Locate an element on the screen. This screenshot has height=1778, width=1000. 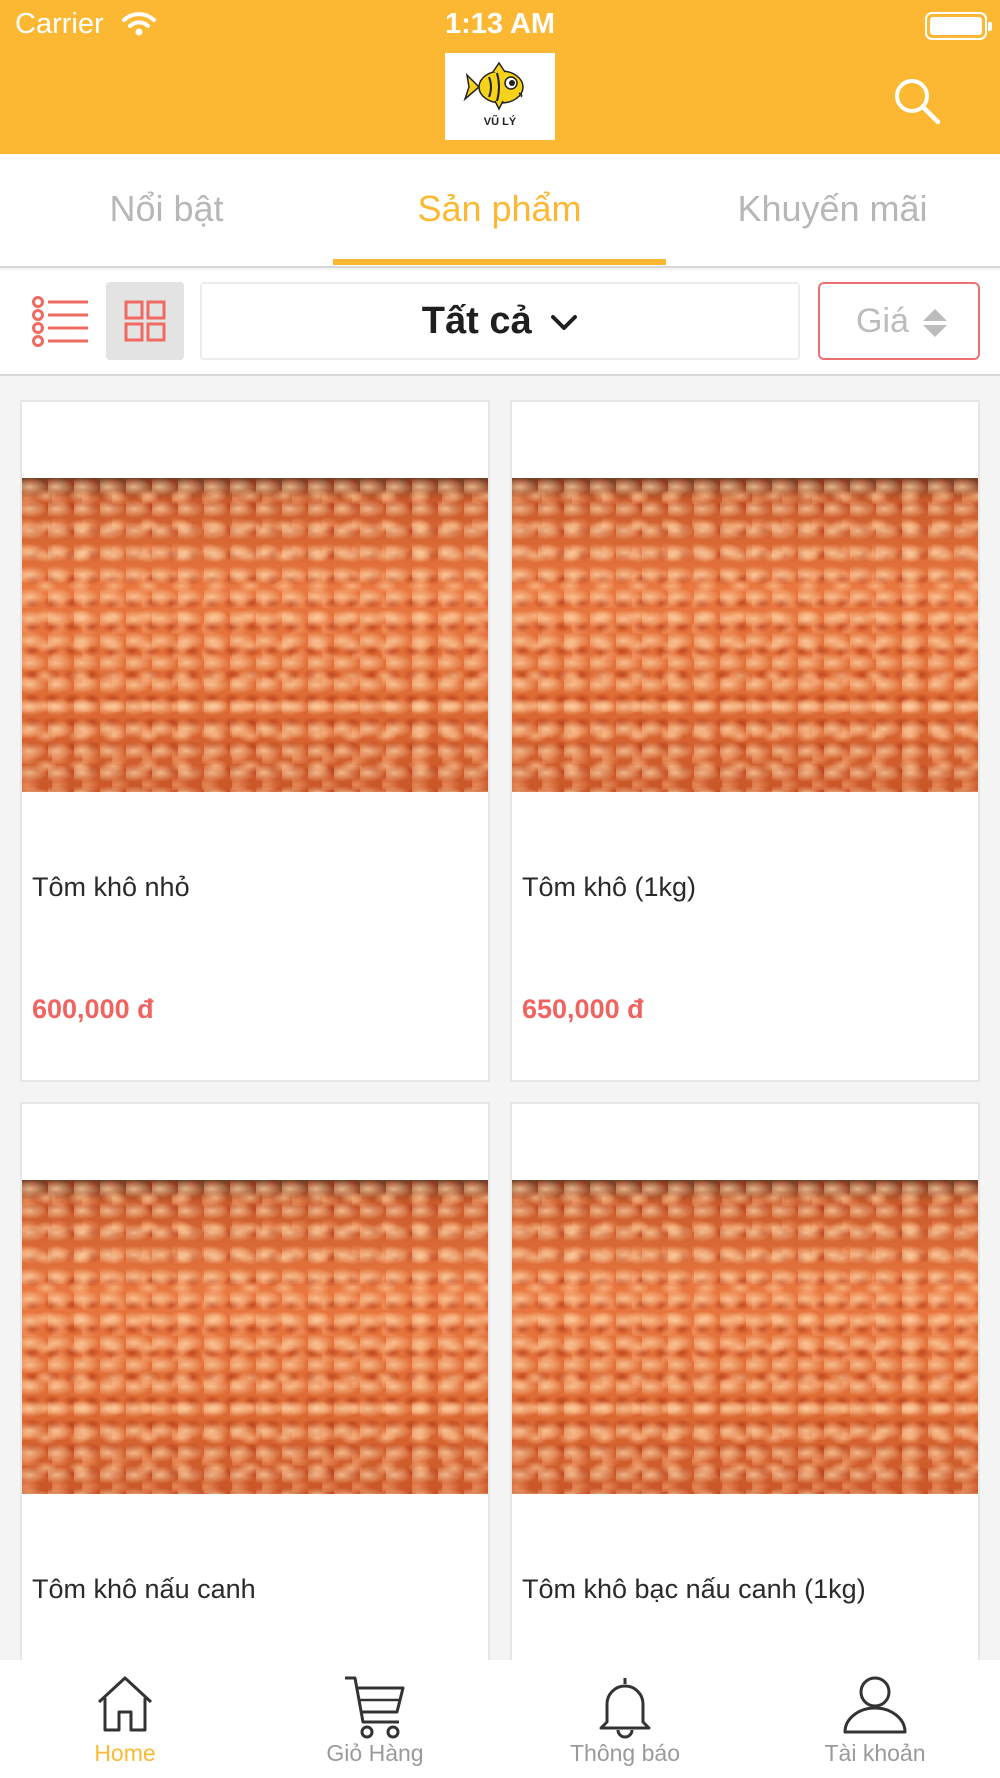
tab-products: Sản phẩm is located at coordinates (499, 211).